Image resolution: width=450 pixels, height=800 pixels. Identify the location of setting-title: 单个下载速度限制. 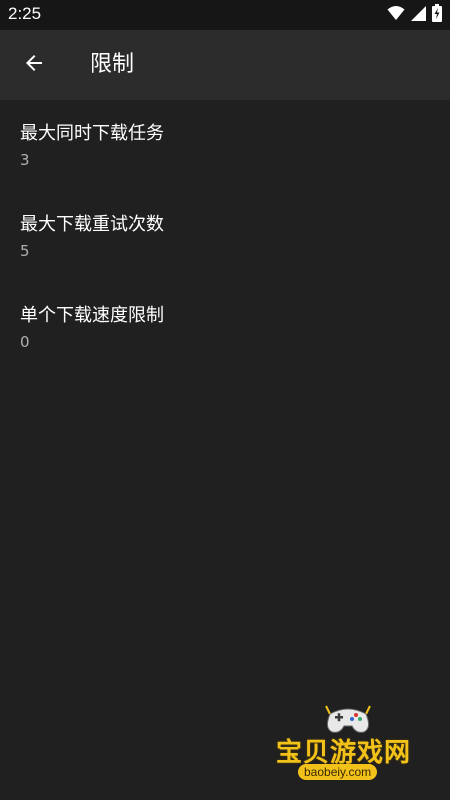
(92, 315).